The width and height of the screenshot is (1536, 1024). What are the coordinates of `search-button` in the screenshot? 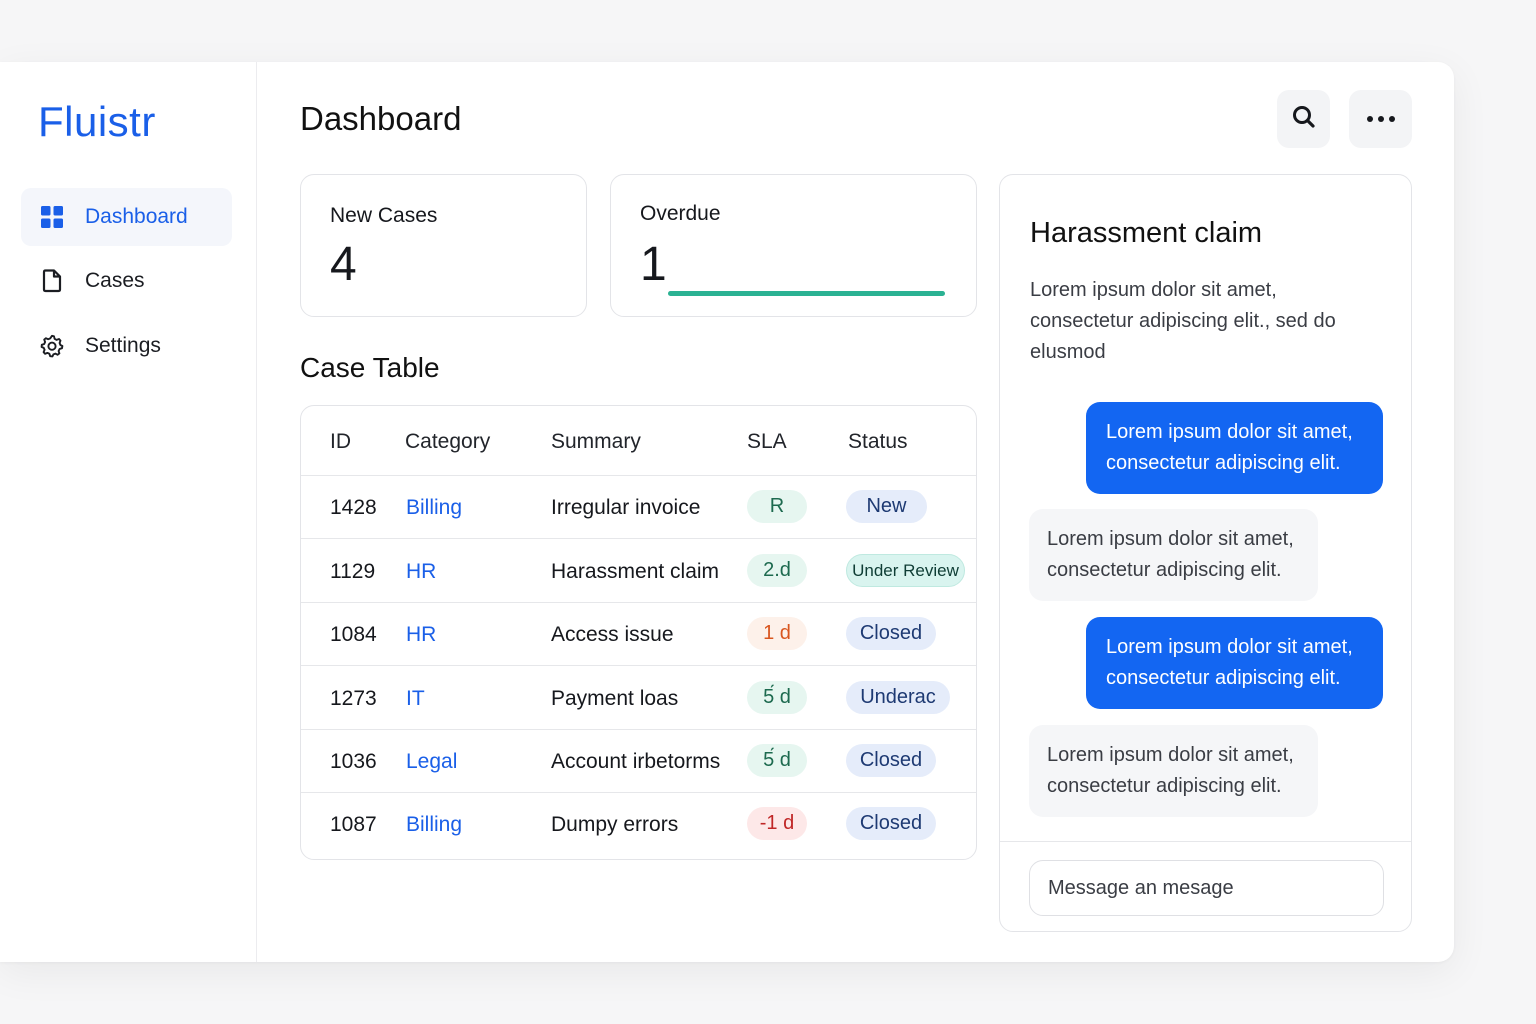 It's located at (1303, 119).